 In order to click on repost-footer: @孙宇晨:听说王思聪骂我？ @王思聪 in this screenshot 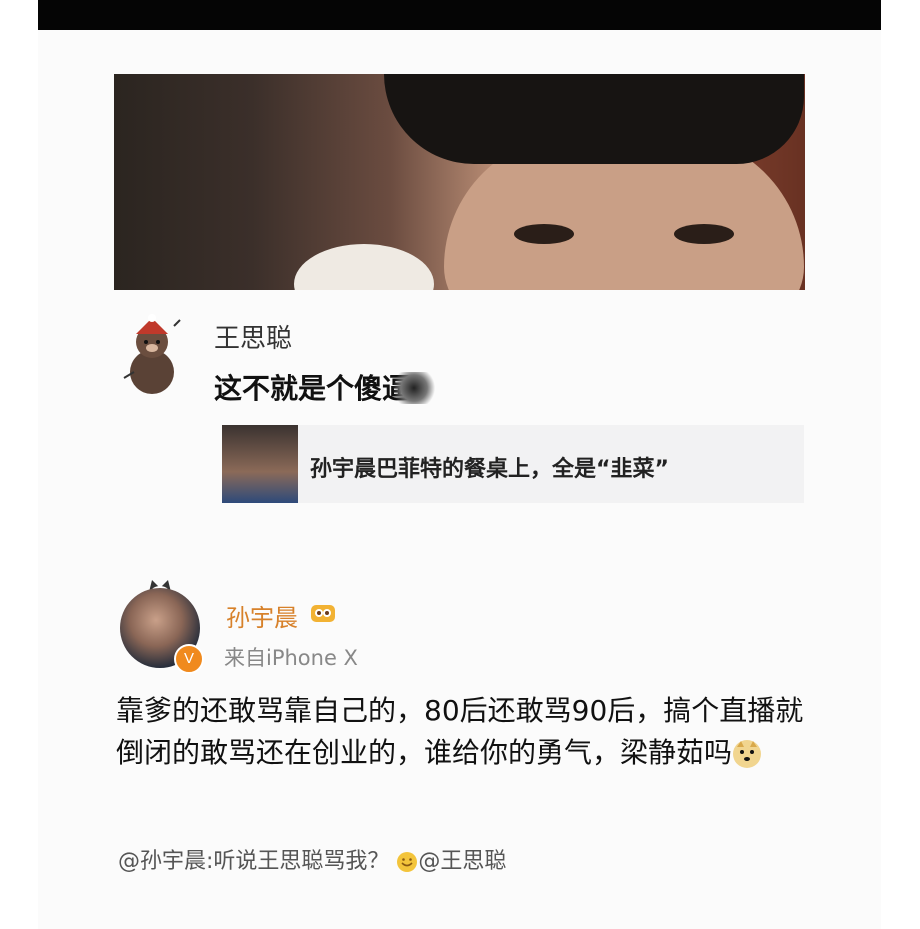, I will do `click(312, 859)`.